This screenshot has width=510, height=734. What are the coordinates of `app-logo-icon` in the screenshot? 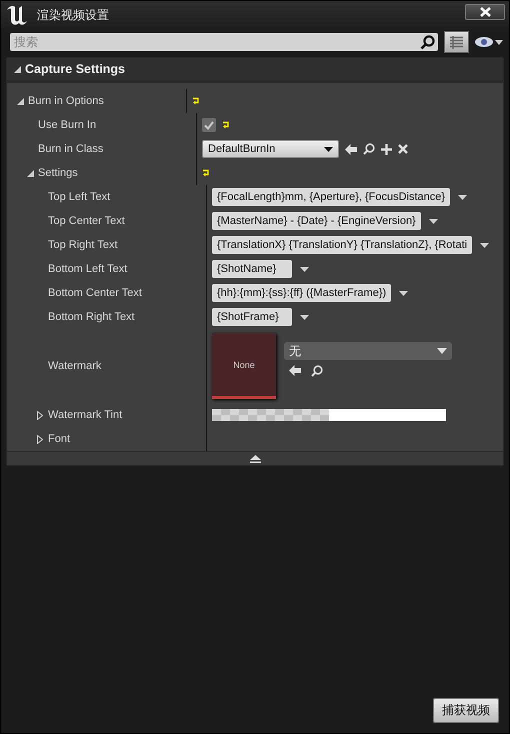 It's located at (17, 15).